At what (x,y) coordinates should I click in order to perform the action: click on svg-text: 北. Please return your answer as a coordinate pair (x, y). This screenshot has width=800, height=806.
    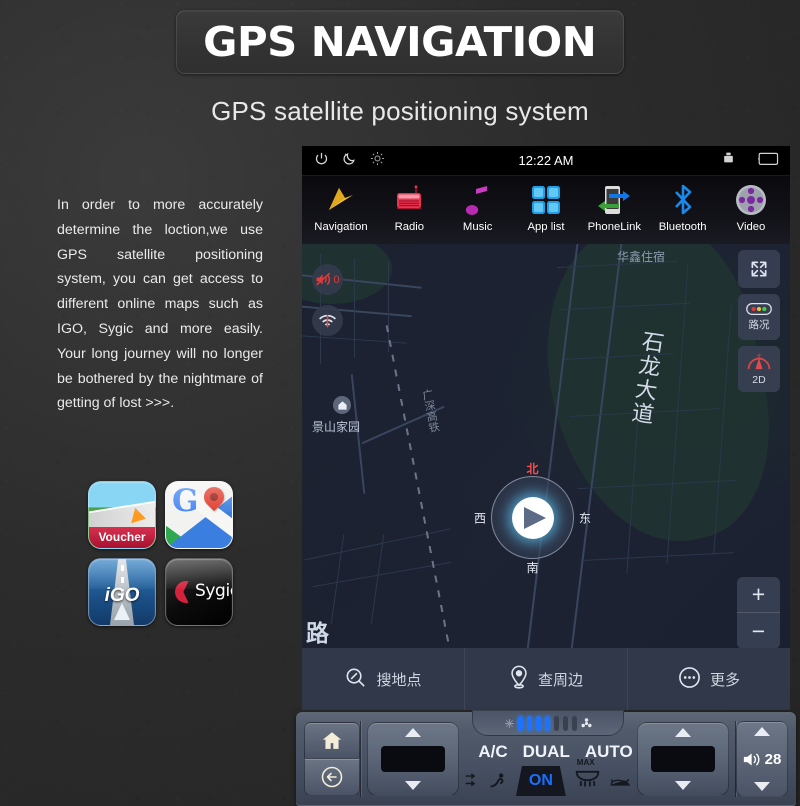
    Looking at the image, I should click on (759, 356).